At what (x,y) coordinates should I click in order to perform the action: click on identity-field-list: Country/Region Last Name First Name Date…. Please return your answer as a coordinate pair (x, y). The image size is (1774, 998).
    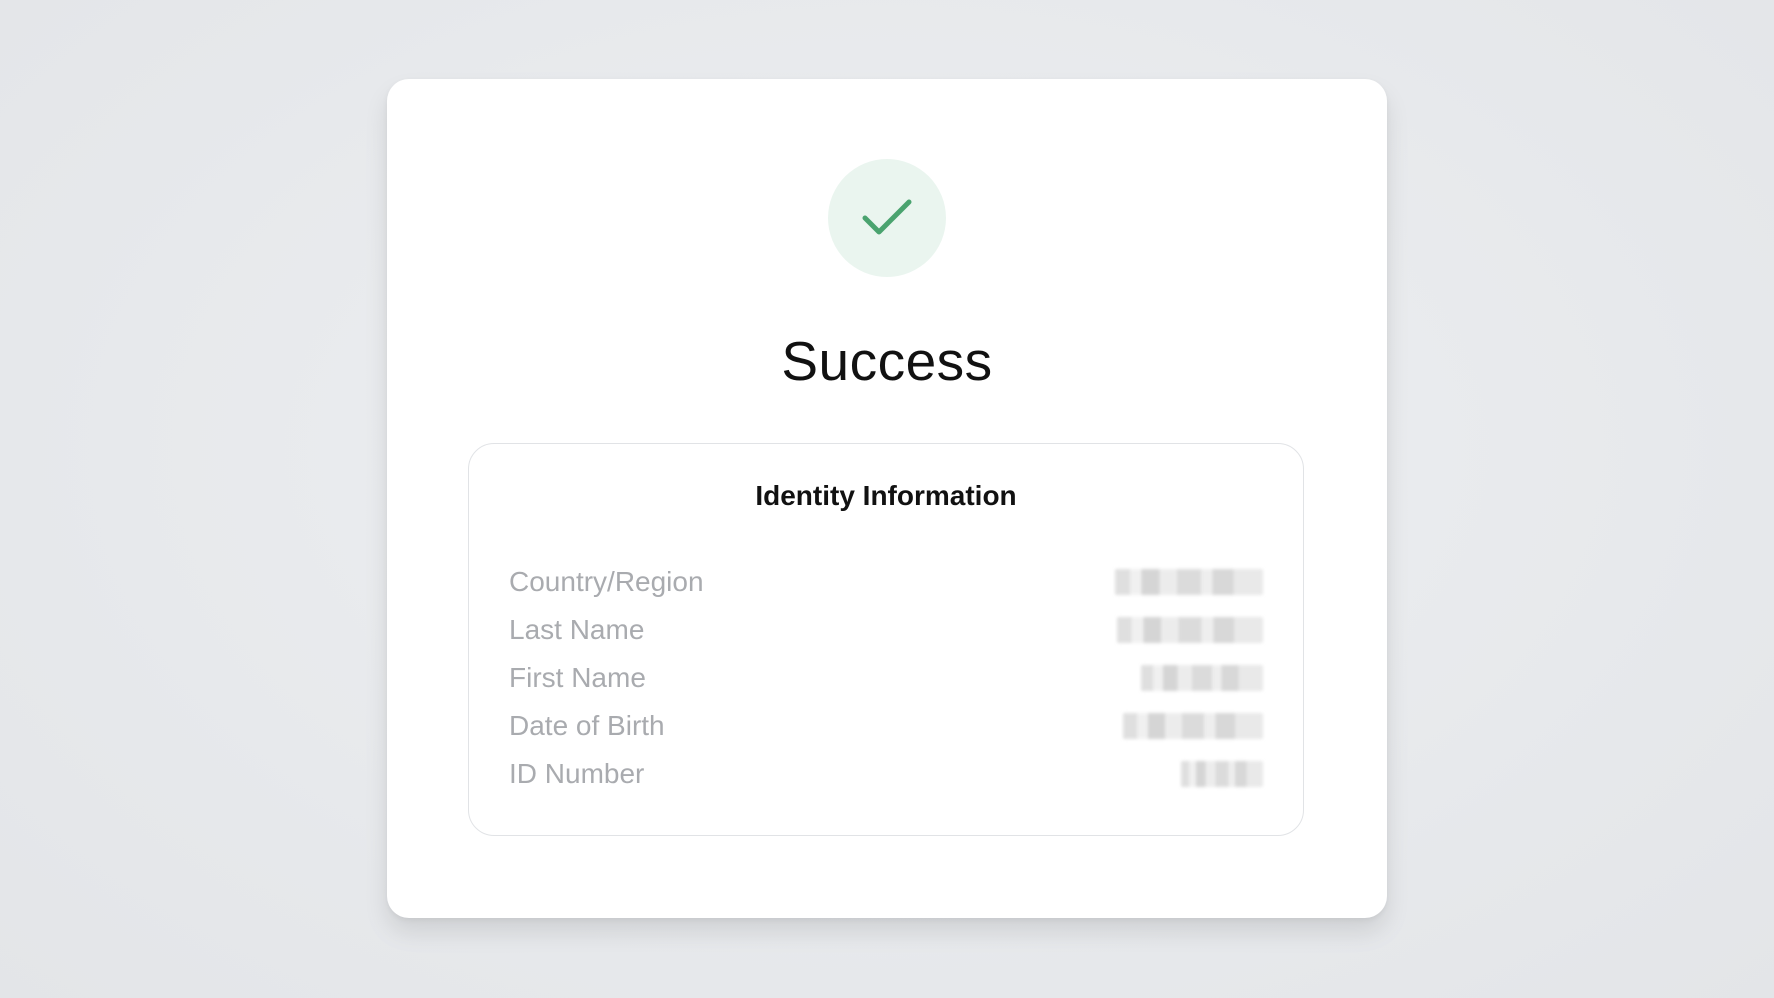
    Looking at the image, I should click on (886, 678).